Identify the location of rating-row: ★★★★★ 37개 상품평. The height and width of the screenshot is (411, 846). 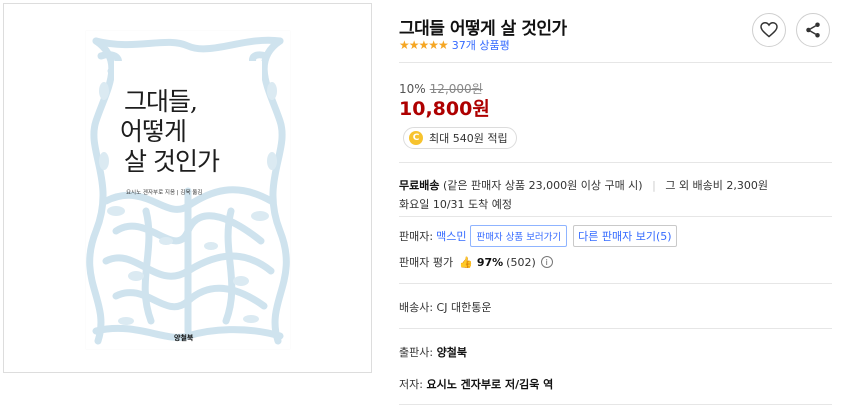
(454, 45).